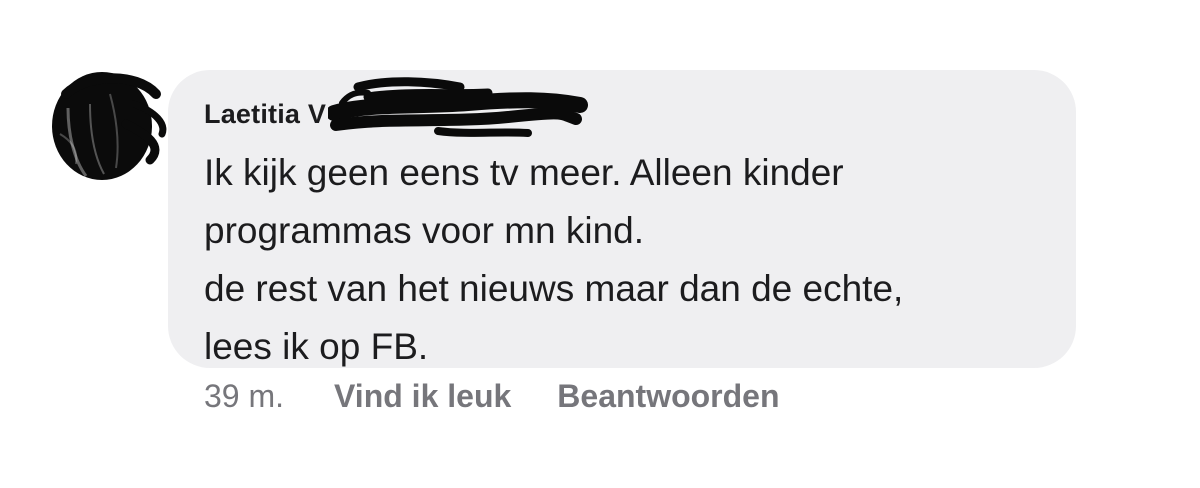 The image size is (1200, 488). I want to click on comment-text-line: Ik kijk geen eens tv meer. Alleen kinder, so click(524, 172).